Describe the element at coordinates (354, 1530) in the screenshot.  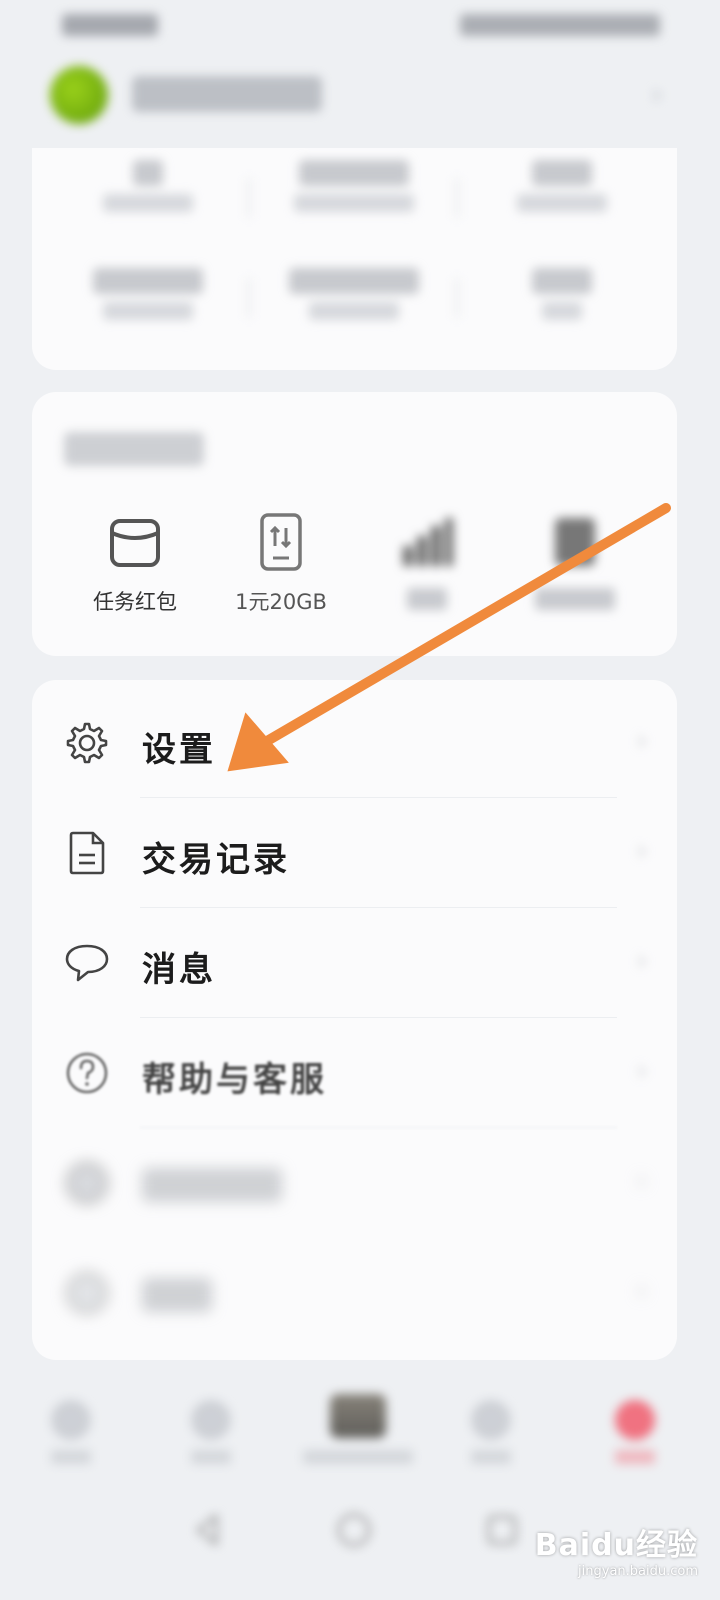
I see `home-icon` at that location.